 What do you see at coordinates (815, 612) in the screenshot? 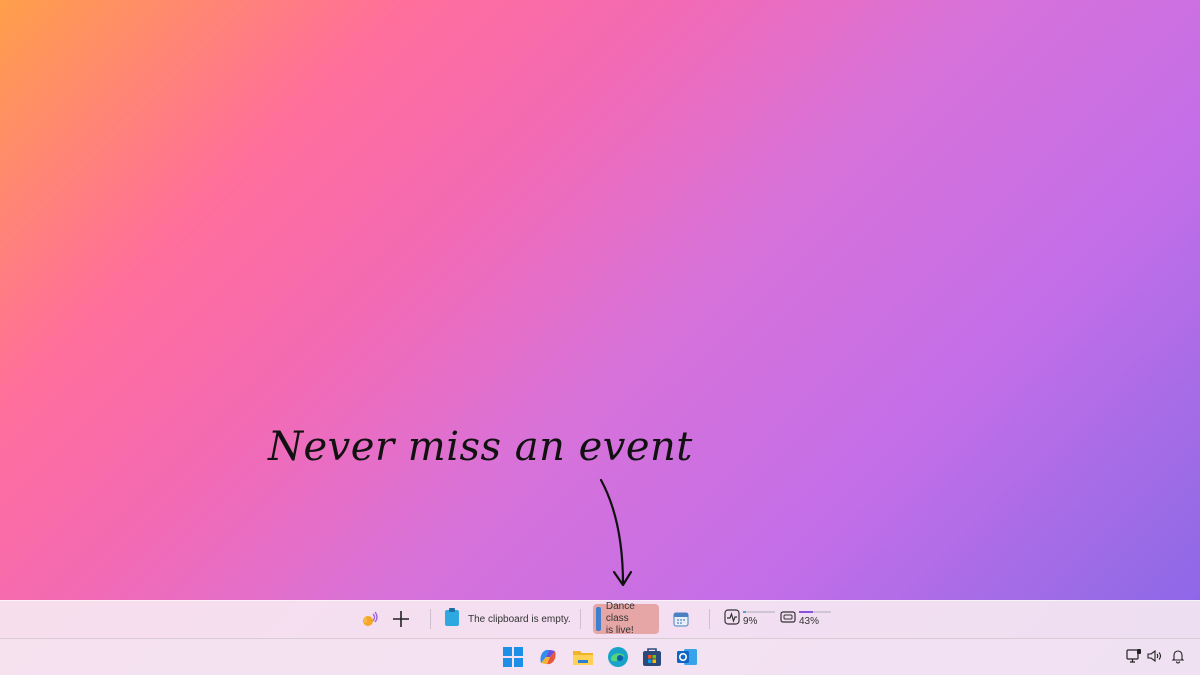
I see `gpu-meter-track` at bounding box center [815, 612].